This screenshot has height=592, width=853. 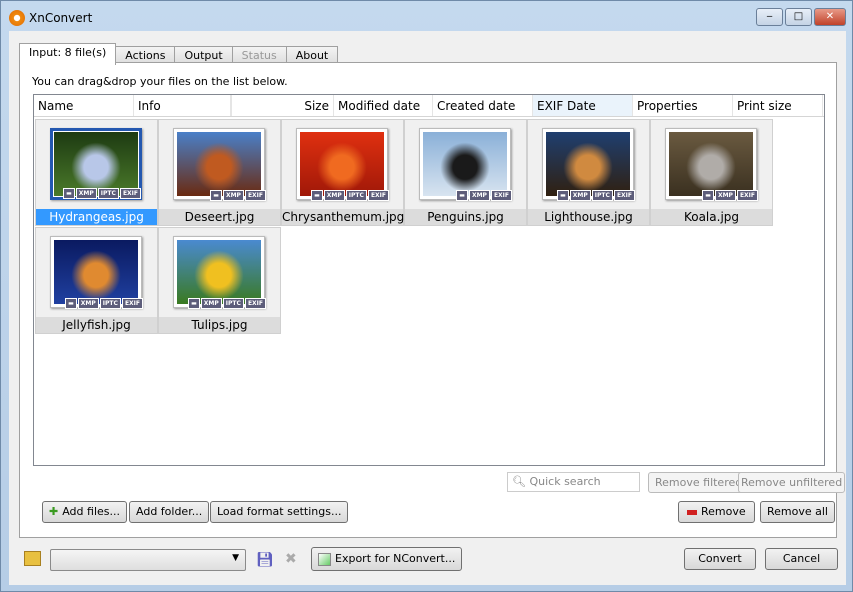 What do you see at coordinates (720, 559) in the screenshot?
I see `convert-button: Convert` at bounding box center [720, 559].